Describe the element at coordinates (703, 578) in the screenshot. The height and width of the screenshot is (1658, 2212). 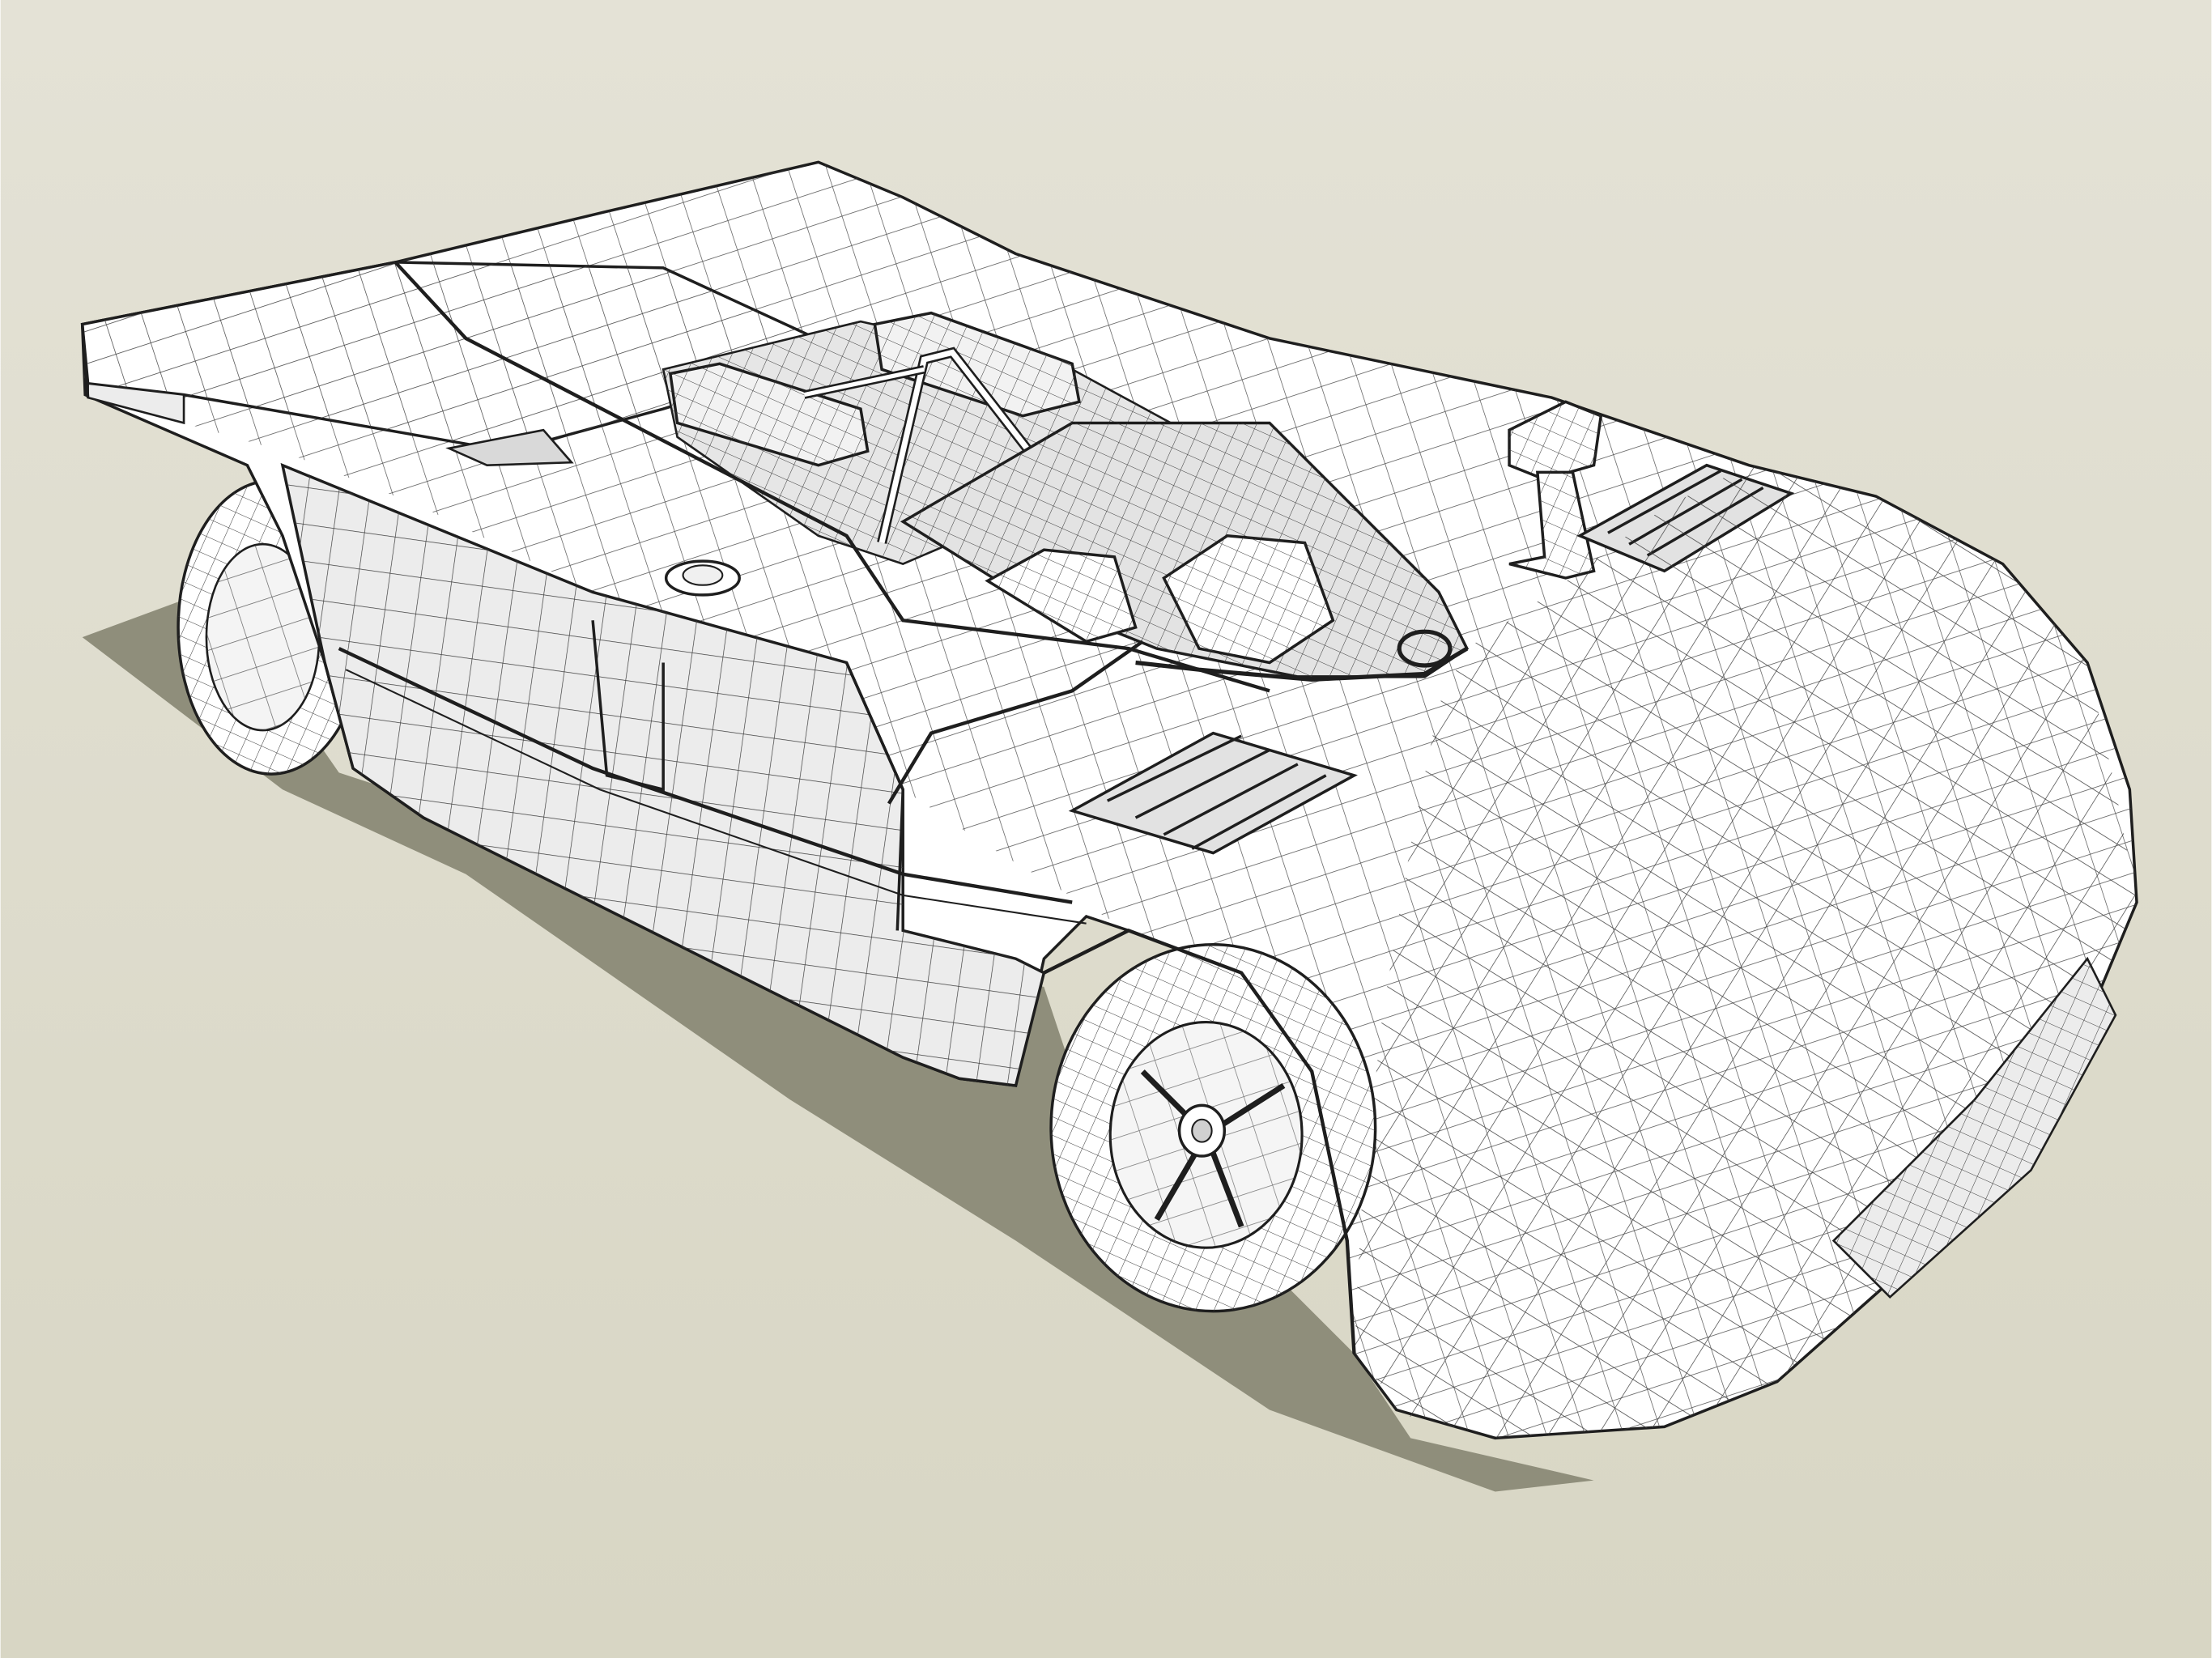
I see `fuel-filler-cap` at that location.